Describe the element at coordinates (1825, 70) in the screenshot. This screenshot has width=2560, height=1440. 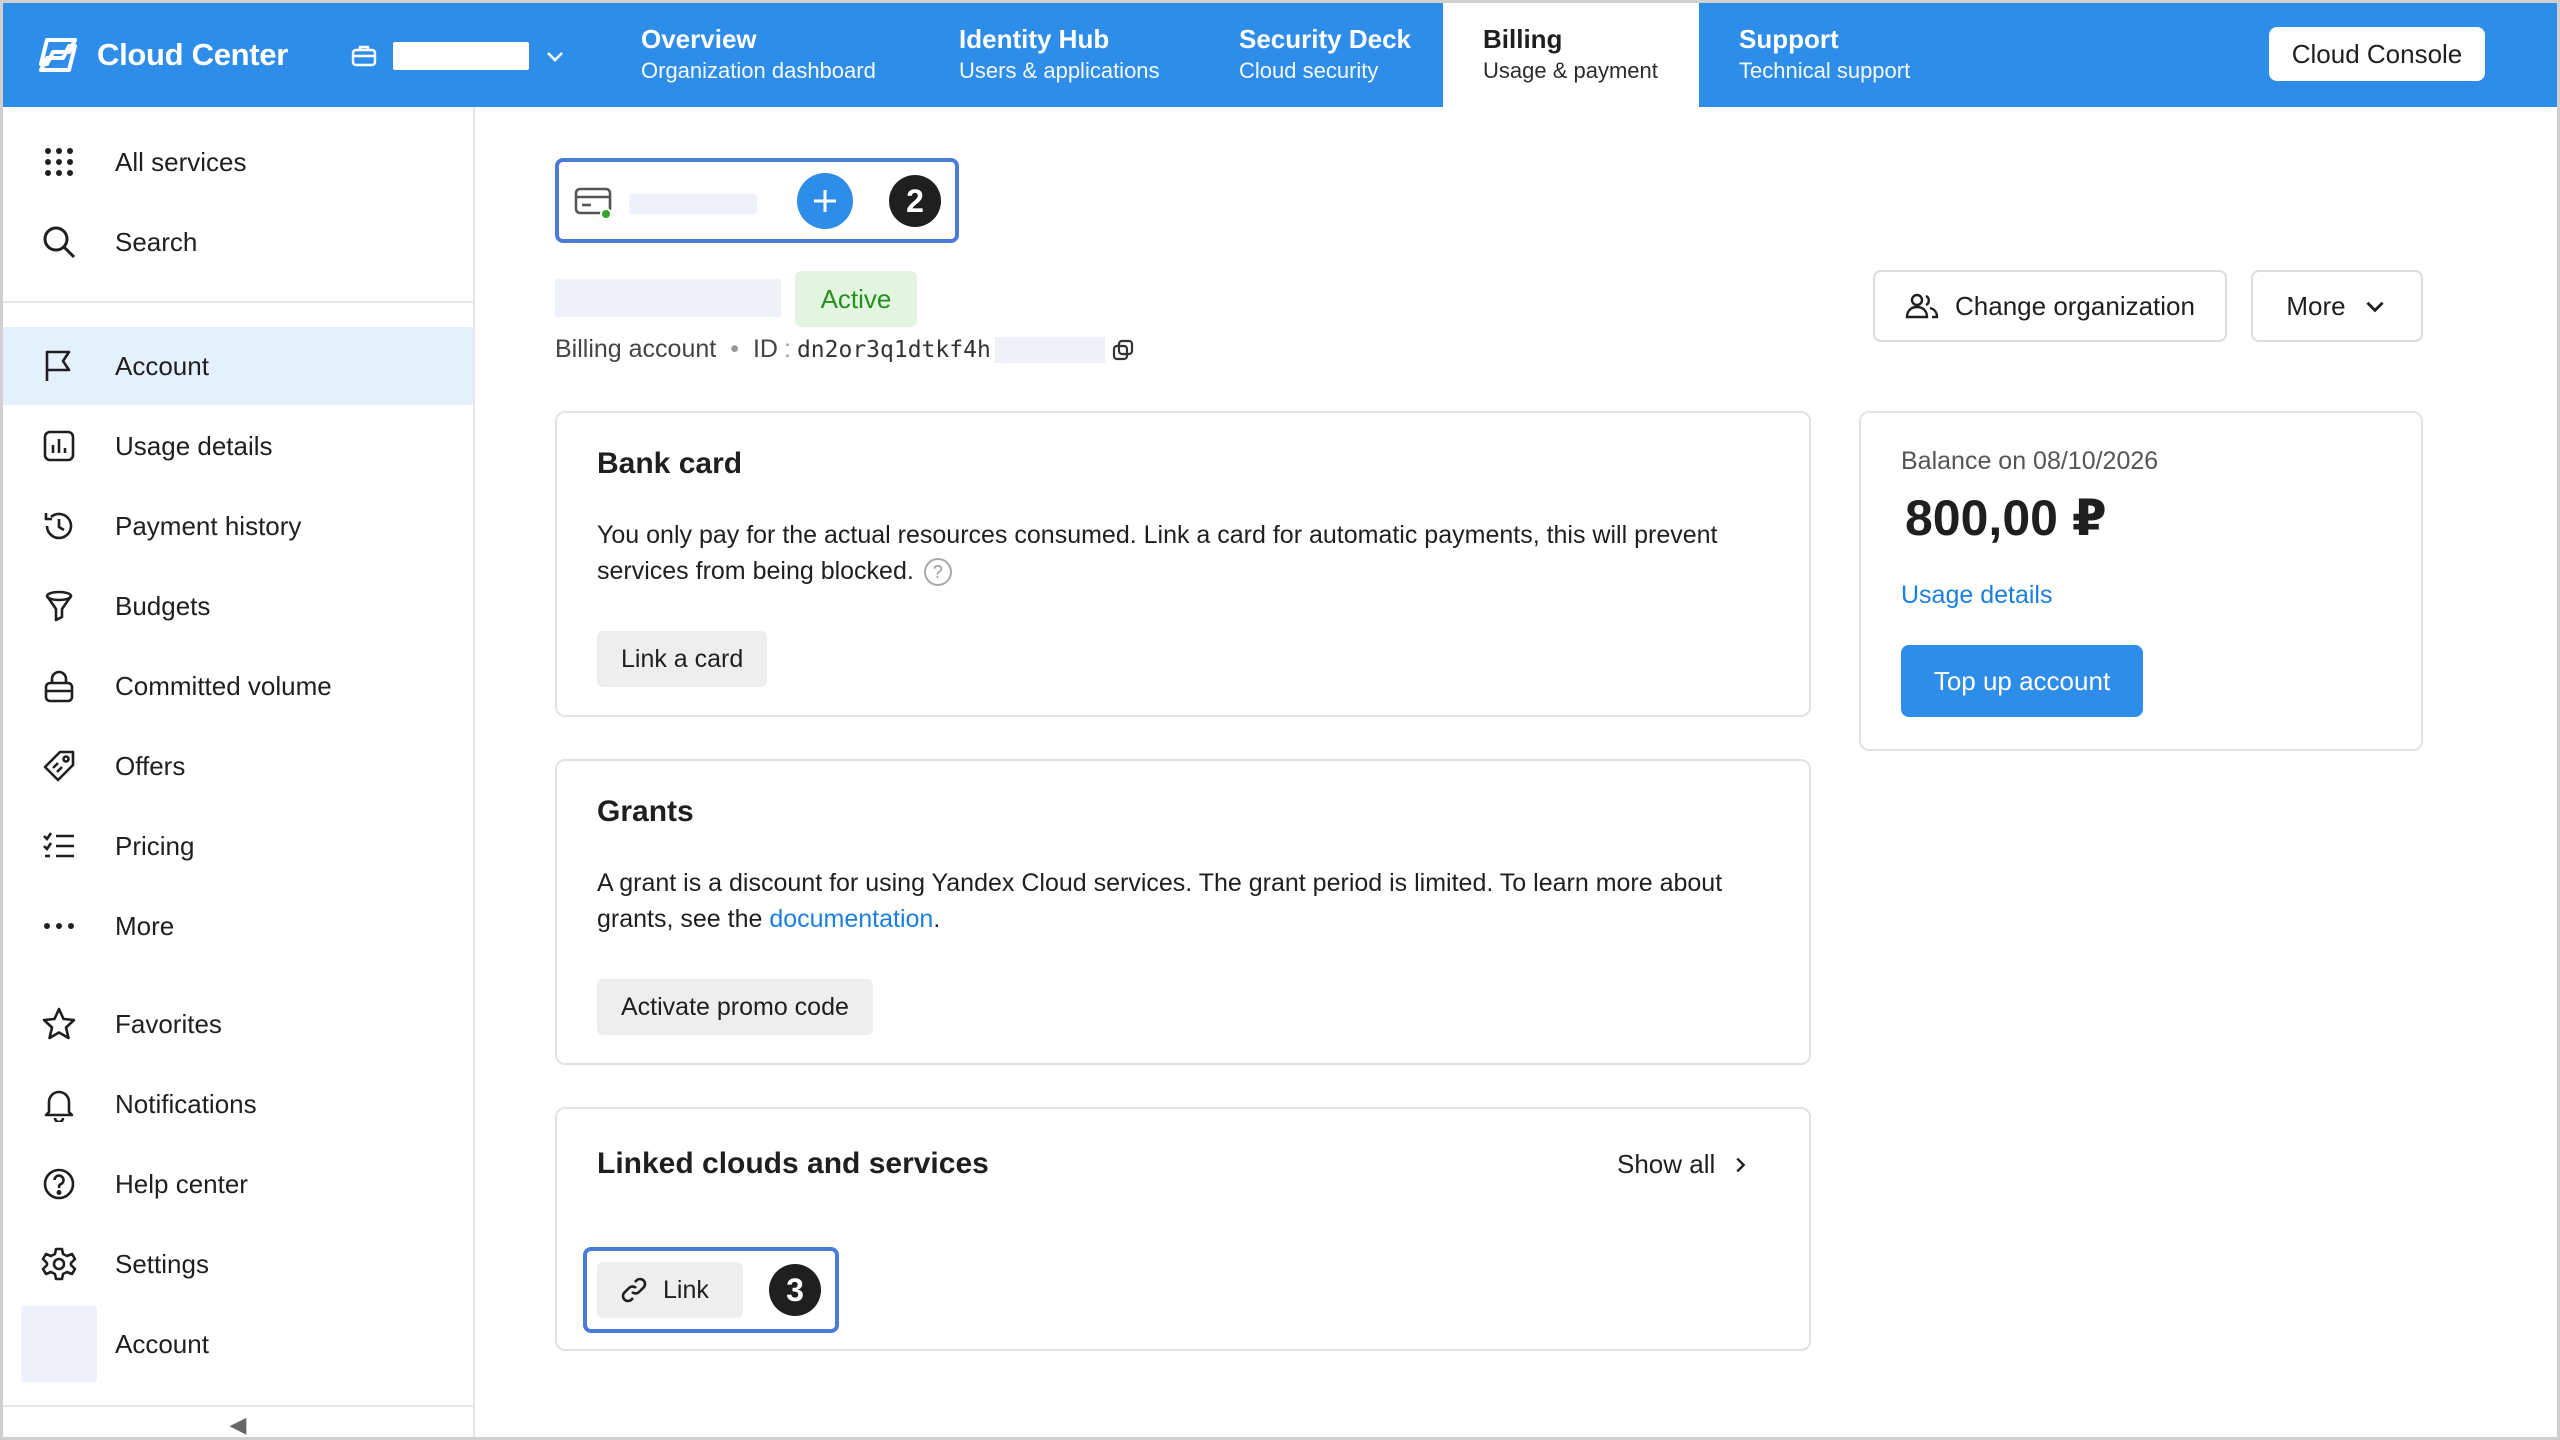
I see `tab-subtitle: Technical support` at that location.